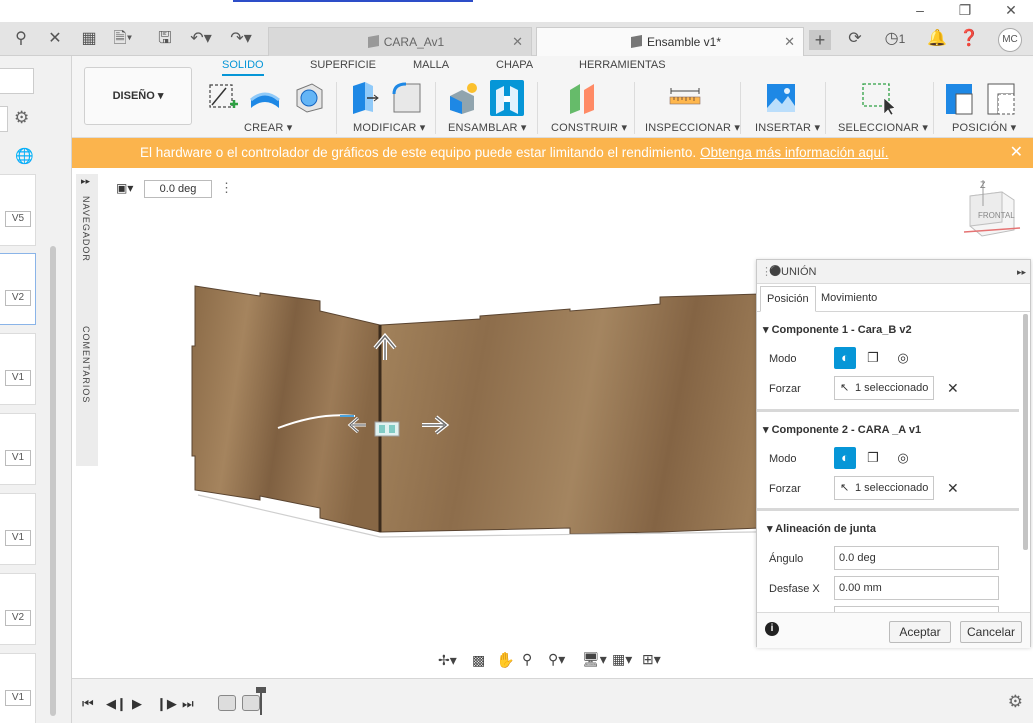 The height and width of the screenshot is (723, 1033). I want to click on press-pull-icon, so click(364, 98).